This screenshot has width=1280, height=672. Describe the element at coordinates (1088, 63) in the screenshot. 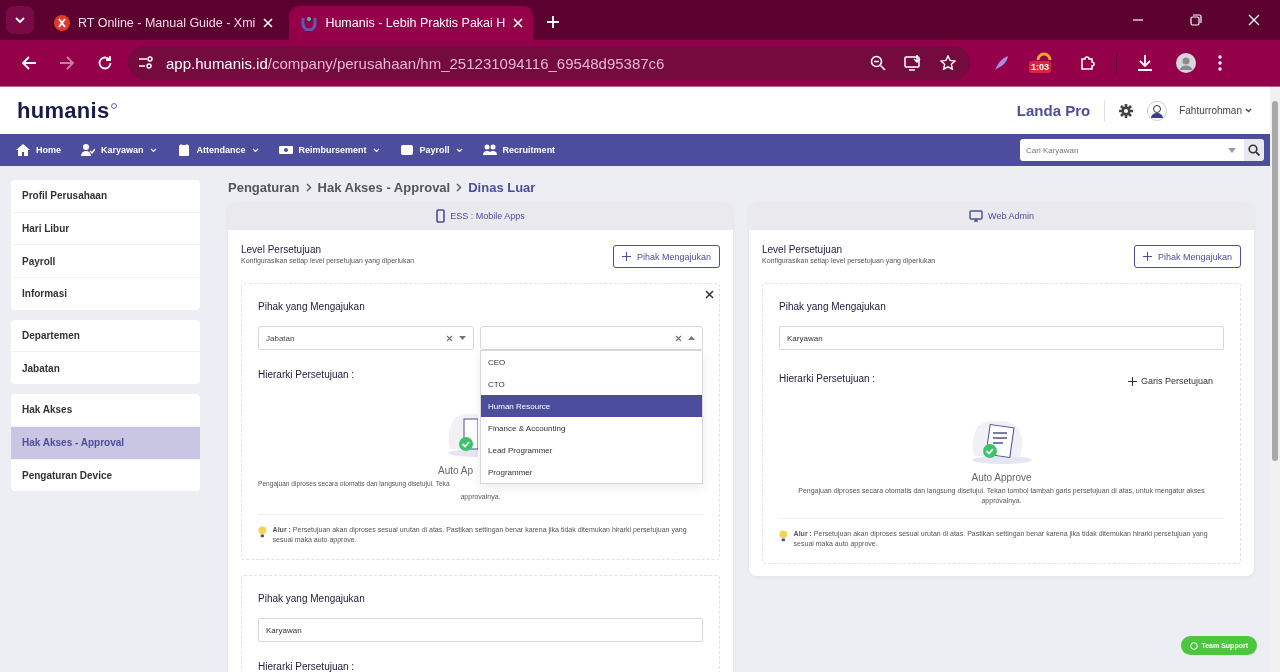

I see `puzzle-icon` at that location.